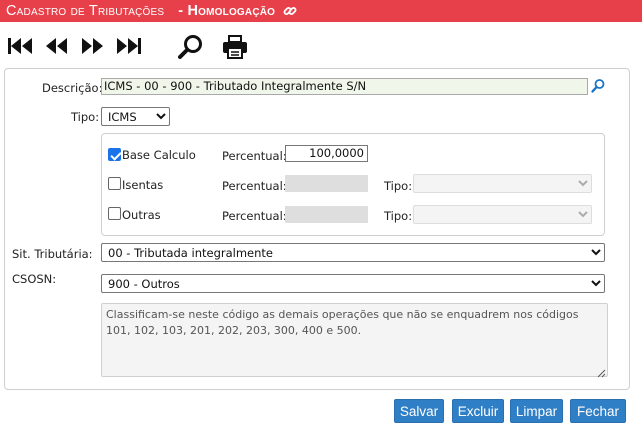 The image size is (642, 431). I want to click on search-icon, so click(191, 46).